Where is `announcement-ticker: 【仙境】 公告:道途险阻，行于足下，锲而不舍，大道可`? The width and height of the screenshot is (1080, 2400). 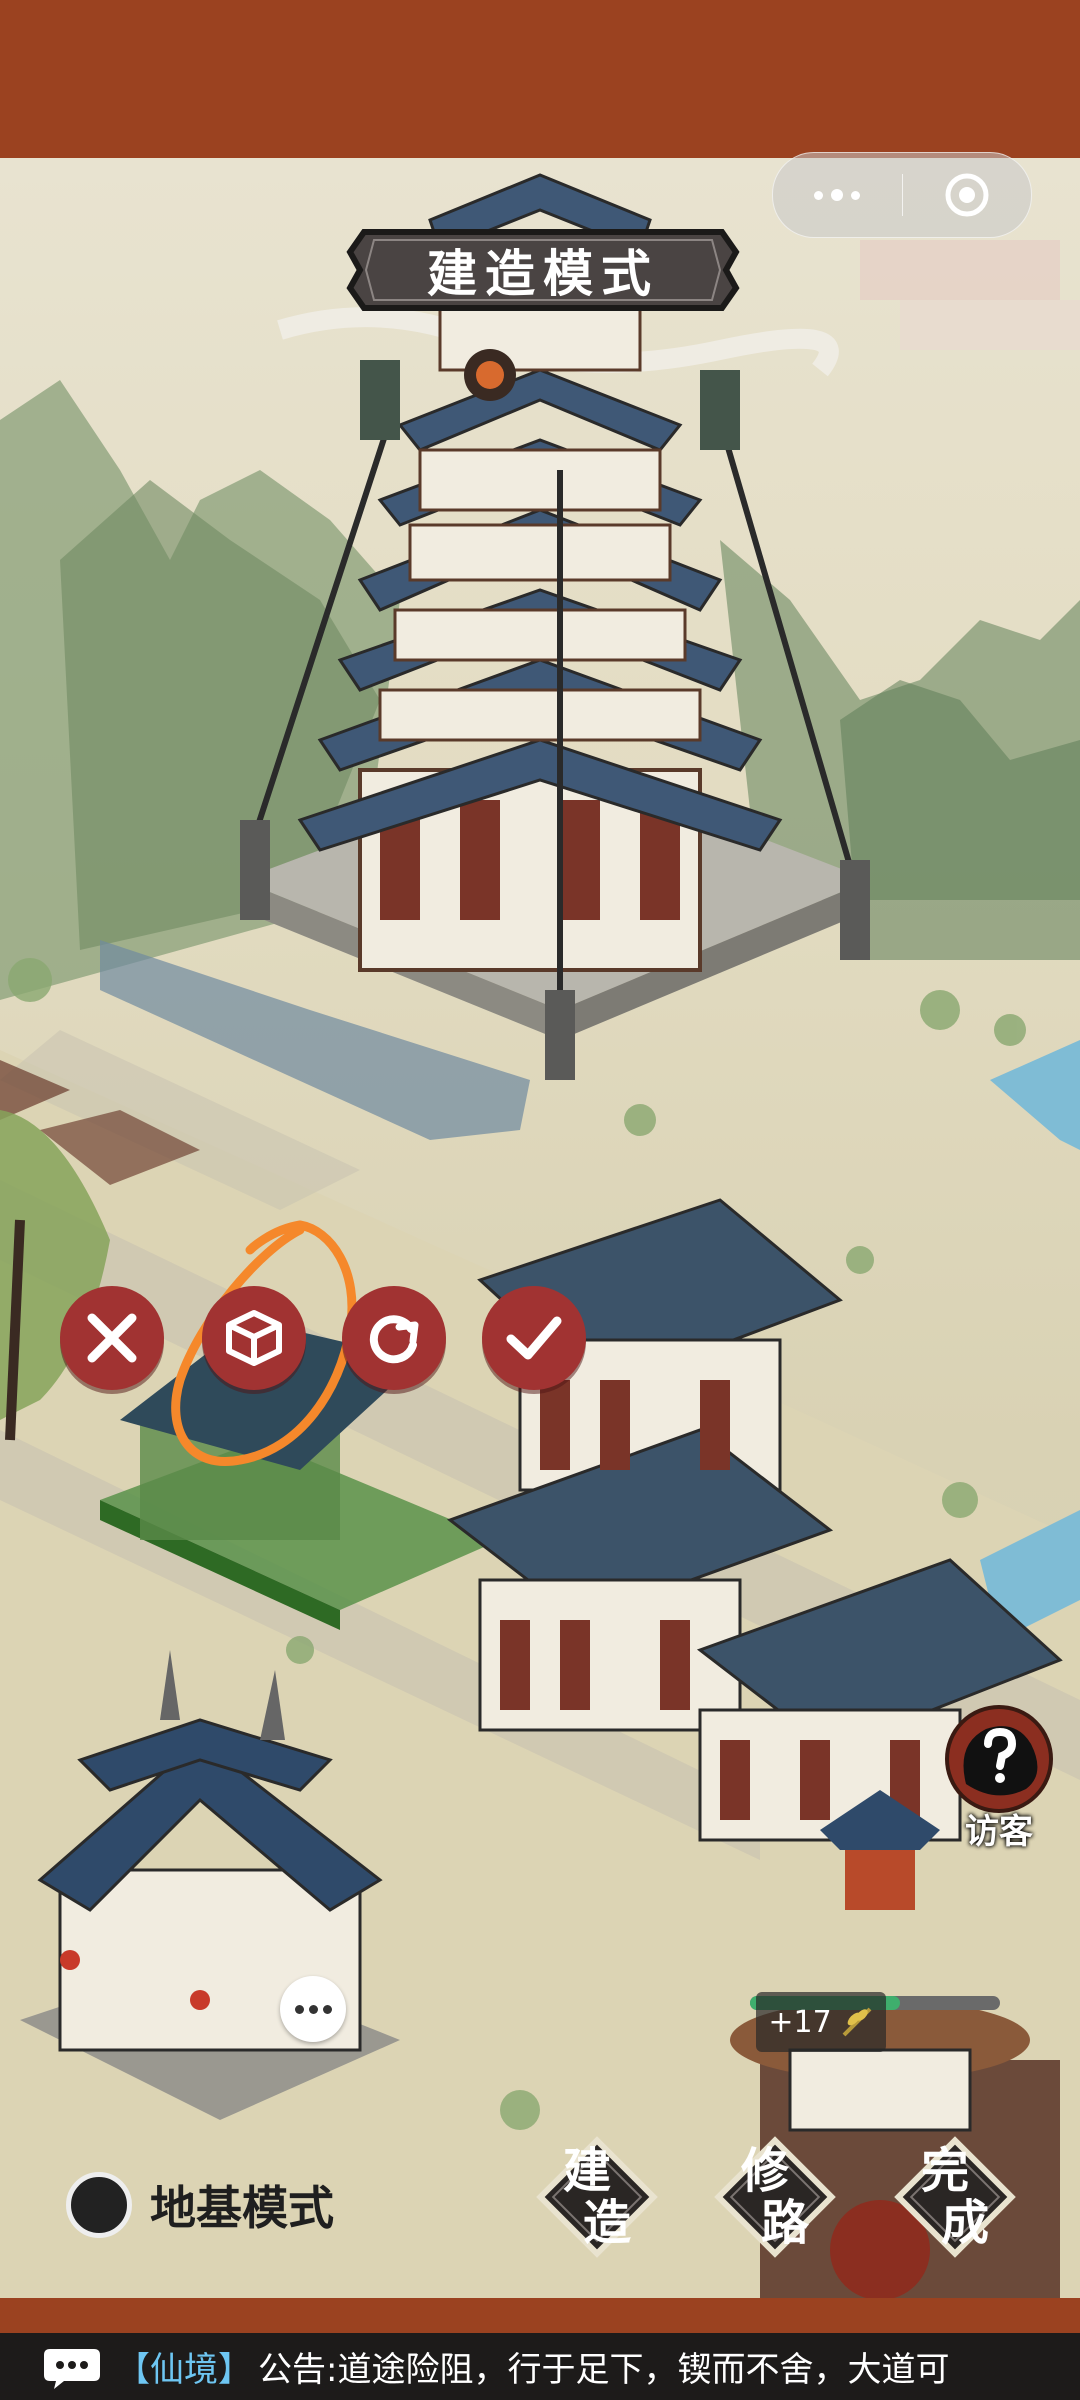 announcement-ticker: 【仙境】 公告:道途险阻，行于足下，锲而不舍，大道可 is located at coordinates (540, 2366).